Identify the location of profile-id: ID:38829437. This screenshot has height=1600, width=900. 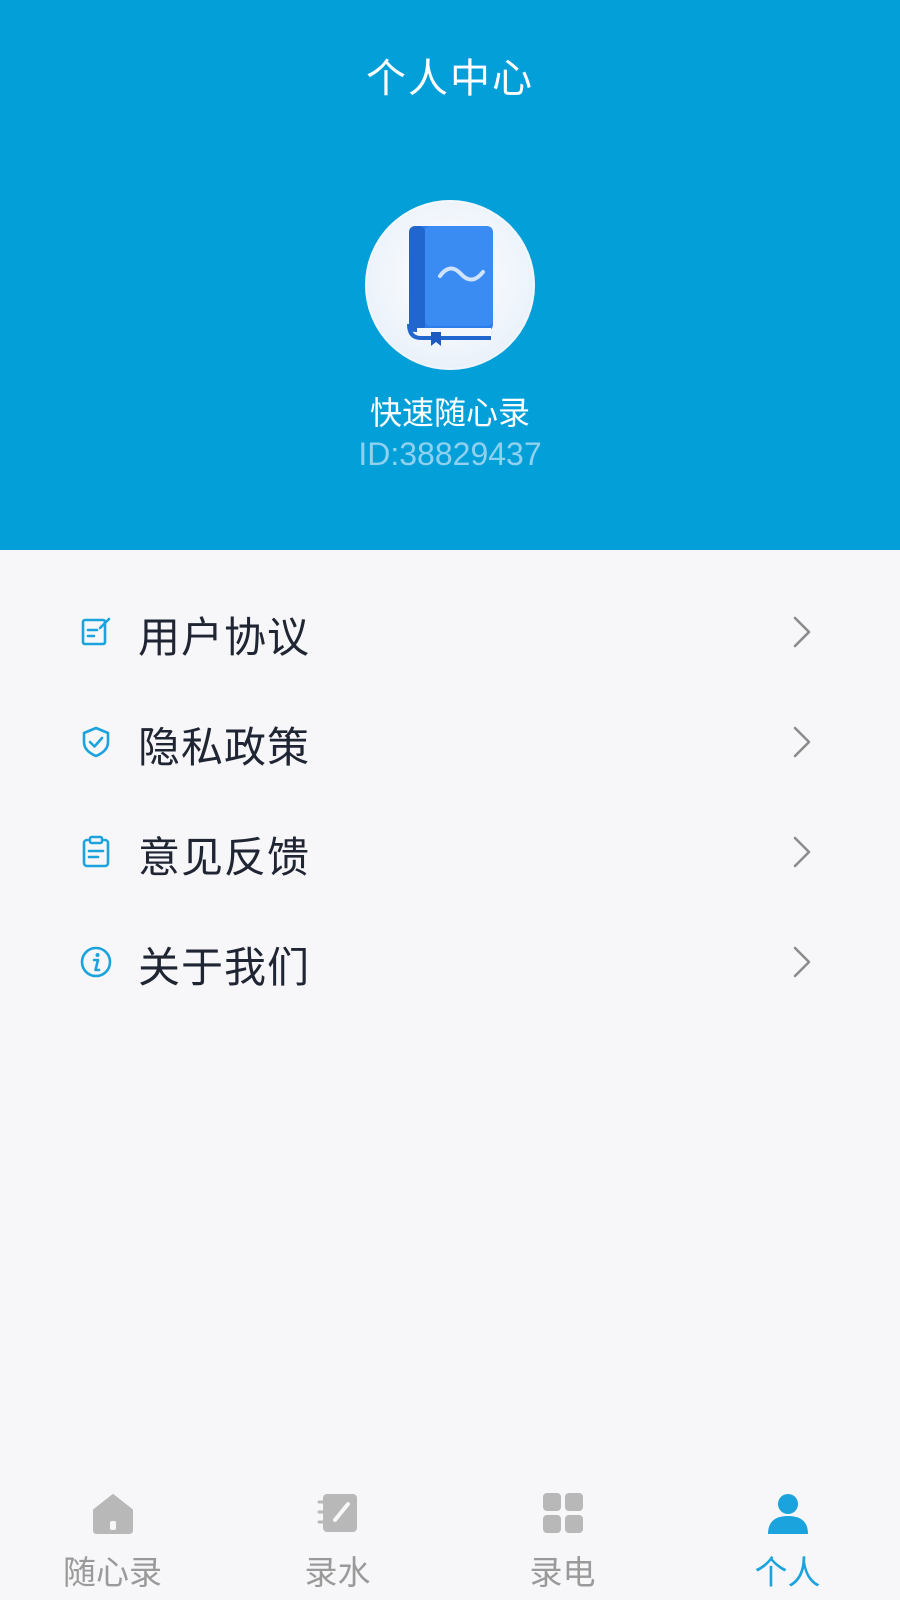
(450, 454).